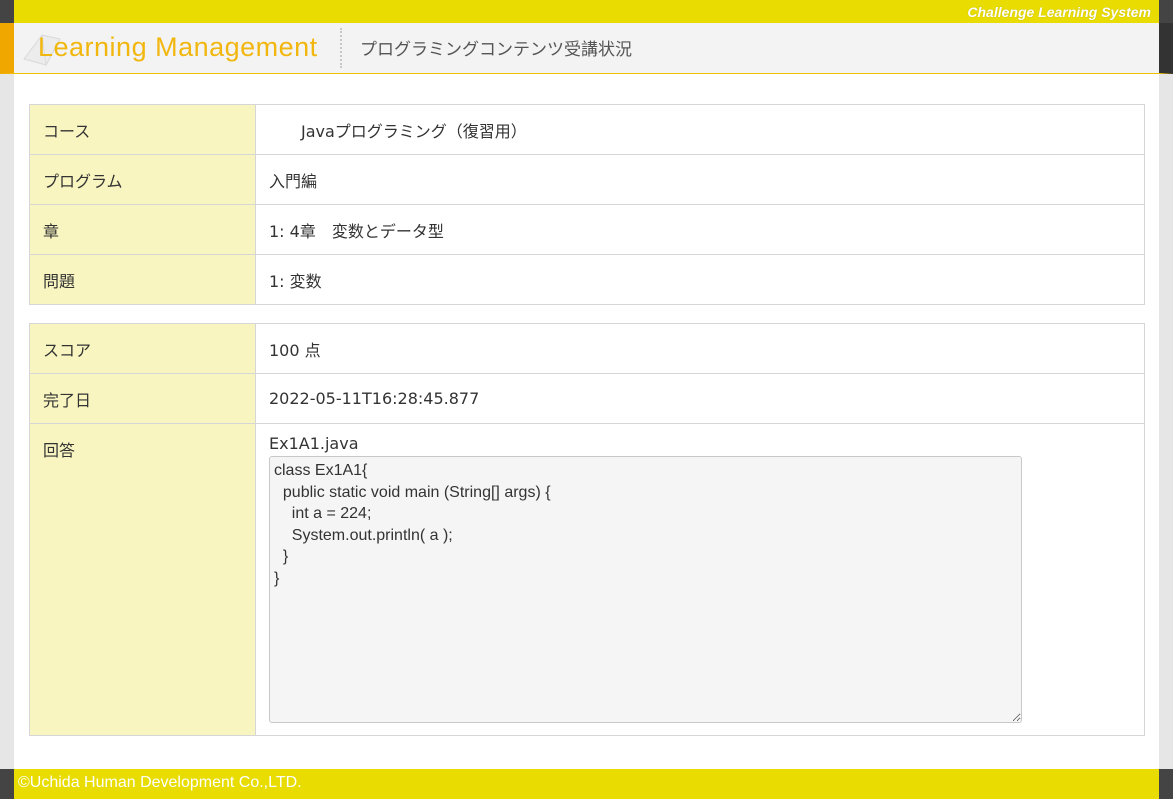 The height and width of the screenshot is (799, 1173). Describe the element at coordinates (586, 784) in the screenshot. I see `footer: ©Uchida Human Development Co.,LTD.` at that location.